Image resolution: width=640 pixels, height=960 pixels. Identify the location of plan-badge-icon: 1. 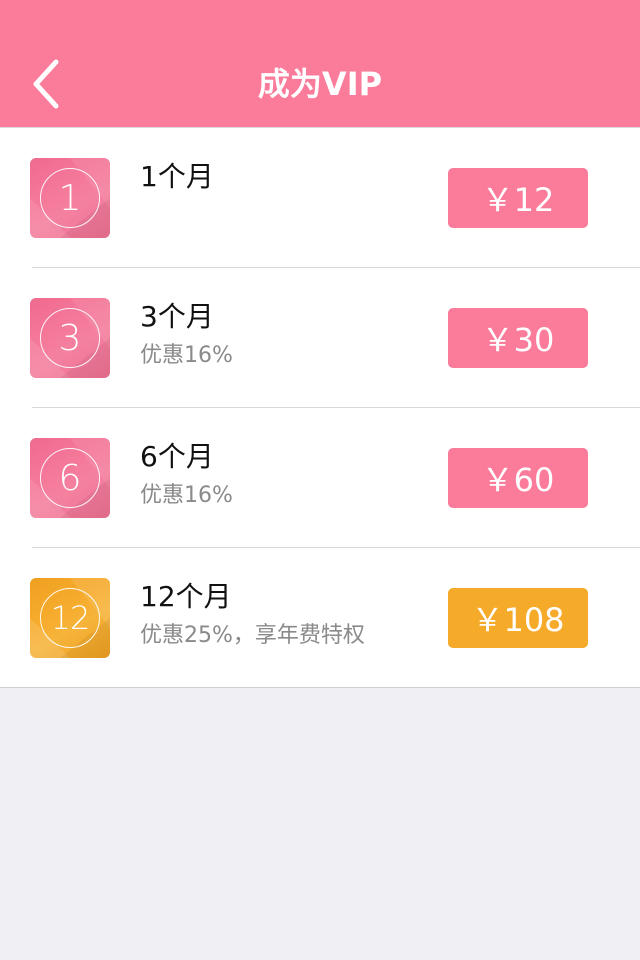
(70, 198).